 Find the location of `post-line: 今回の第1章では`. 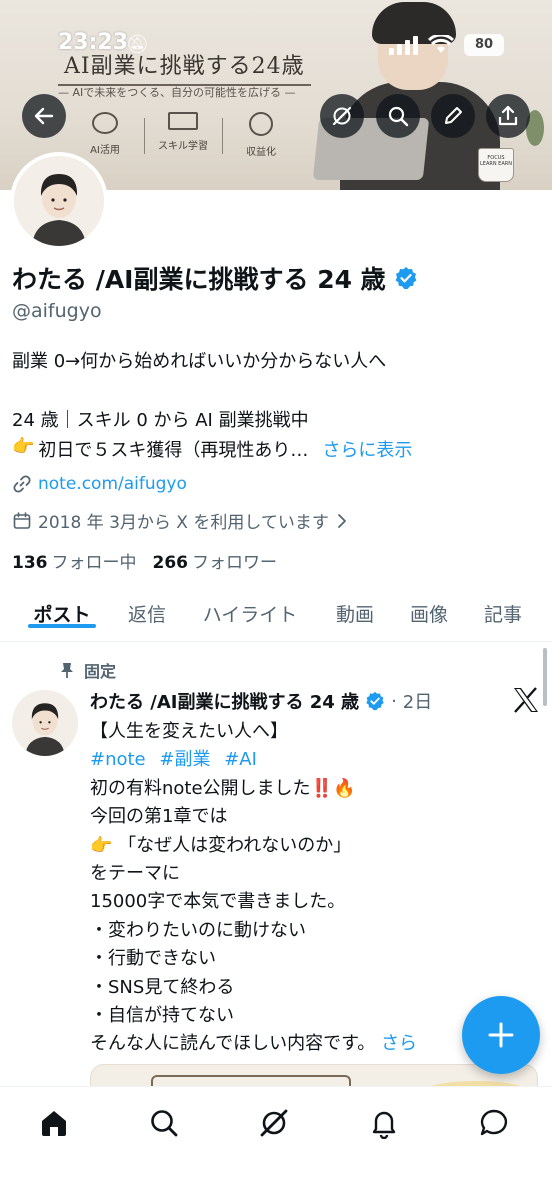

post-line: 今回の第1章では is located at coordinates (159, 817).